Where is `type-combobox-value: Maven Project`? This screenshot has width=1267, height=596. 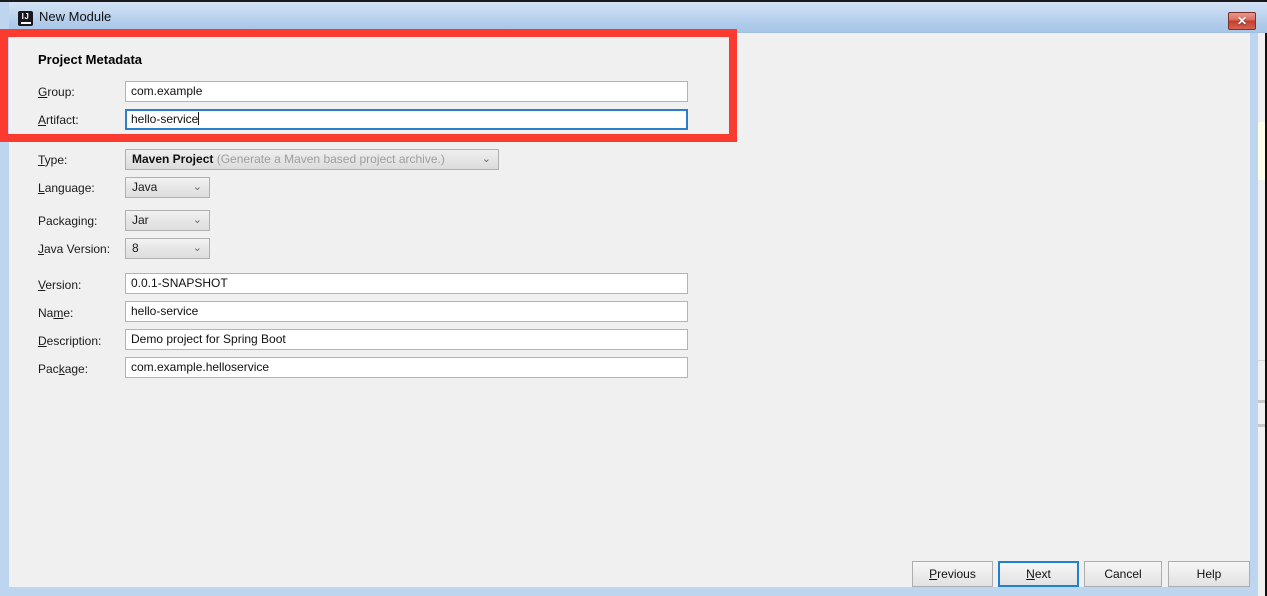
type-combobox-value: Maven Project is located at coordinates (173, 159).